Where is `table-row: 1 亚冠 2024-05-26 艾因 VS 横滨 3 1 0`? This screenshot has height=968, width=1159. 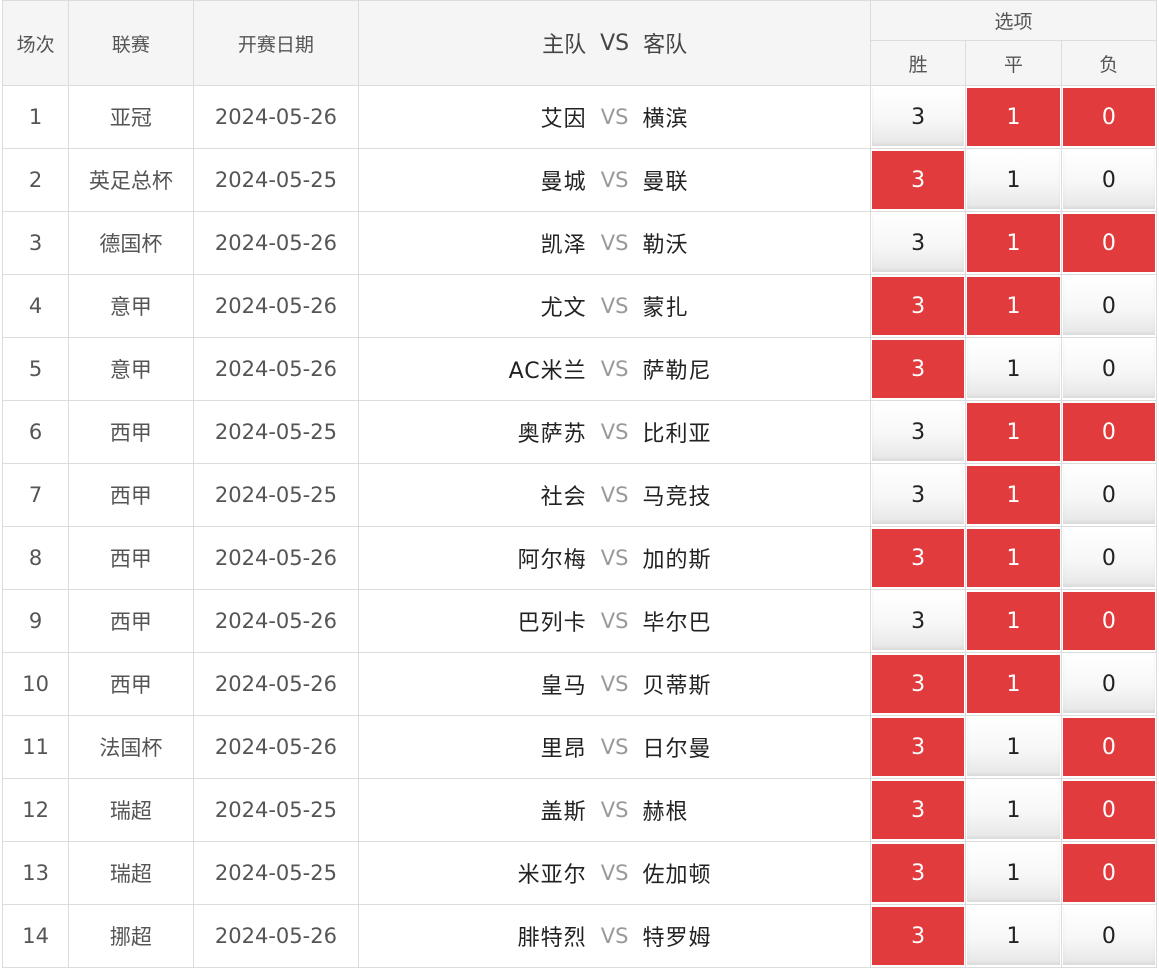 table-row: 1 亚冠 2024-05-26 艾因 VS 横滨 3 1 0 is located at coordinates (579, 117).